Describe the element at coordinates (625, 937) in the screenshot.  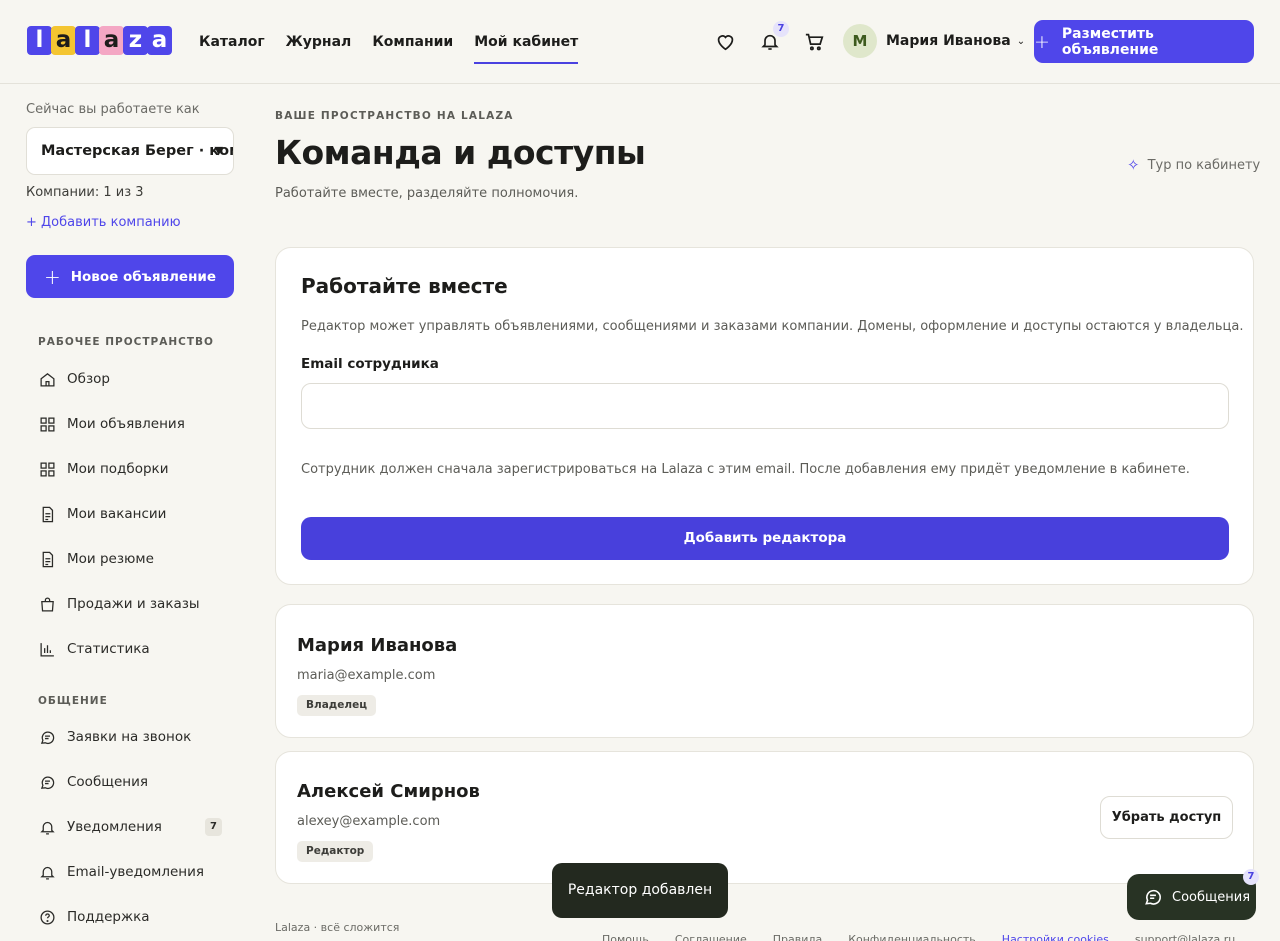
I see `footer-link-help: Помощь` at that location.